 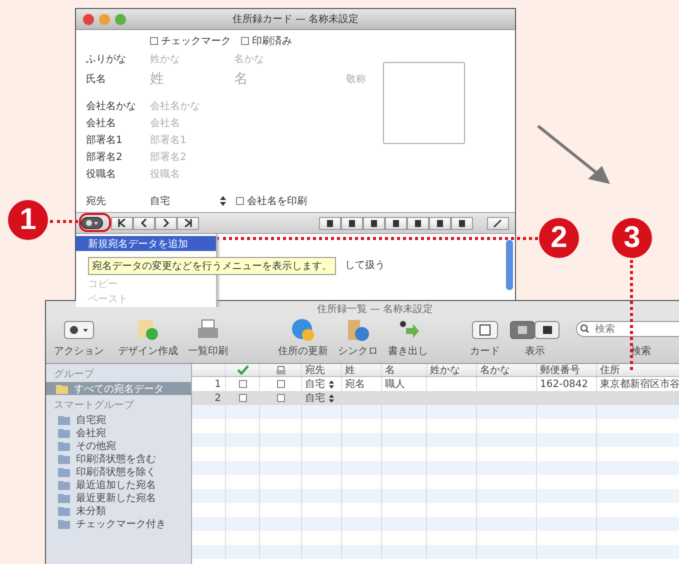 I want to click on sidebar-item: 会社宛, so click(x=118, y=432).